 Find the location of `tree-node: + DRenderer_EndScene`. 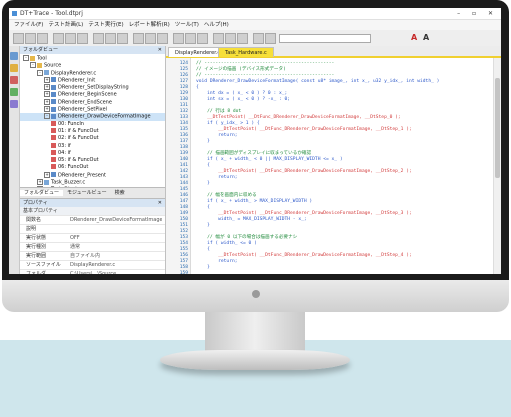

tree-node: + DRenderer_EndScene is located at coordinates (92, 102).